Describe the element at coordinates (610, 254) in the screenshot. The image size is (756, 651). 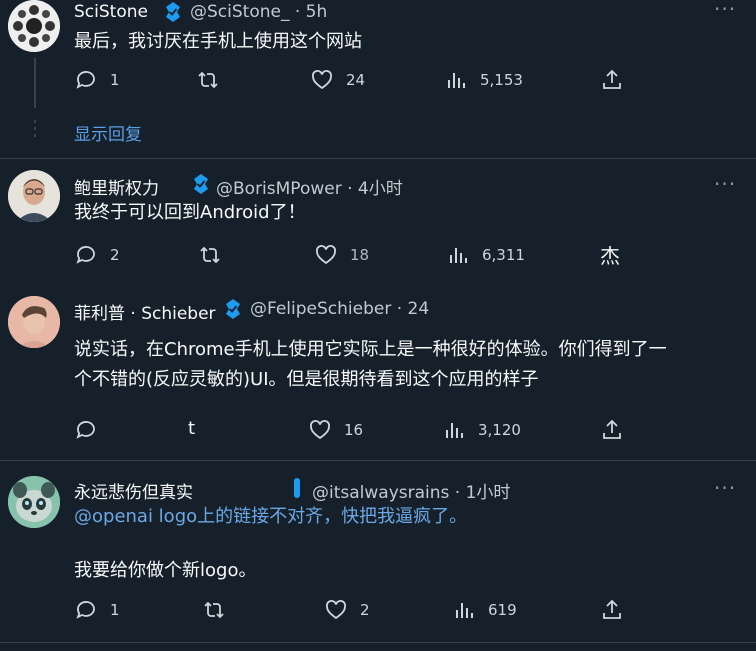
I see `share-label: 杰` at that location.